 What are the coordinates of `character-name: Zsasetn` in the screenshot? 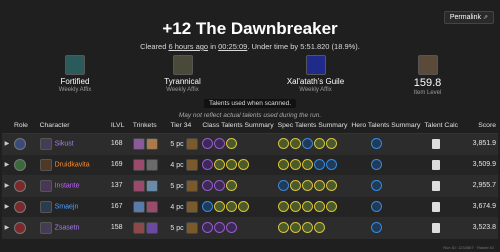 It's located at (67, 227).